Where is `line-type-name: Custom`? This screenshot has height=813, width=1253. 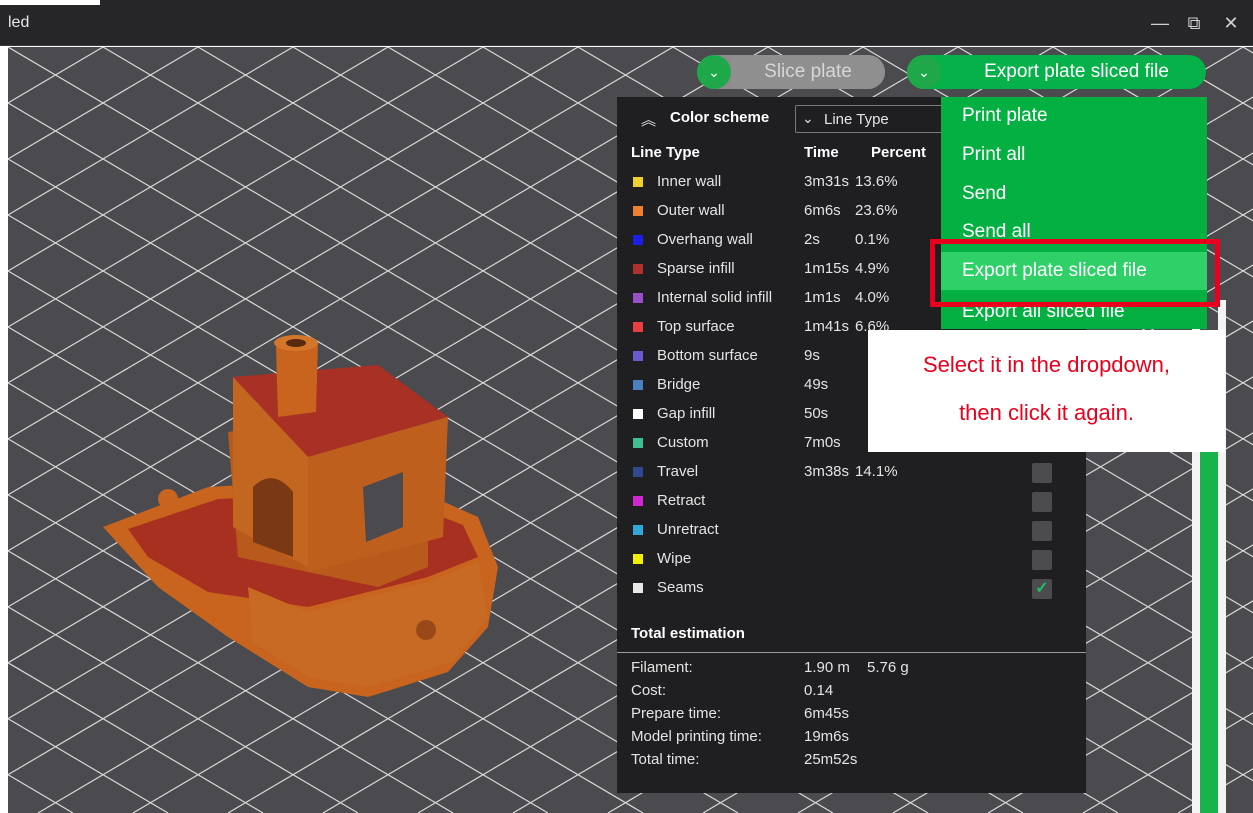 line-type-name: Custom is located at coordinates (683, 442).